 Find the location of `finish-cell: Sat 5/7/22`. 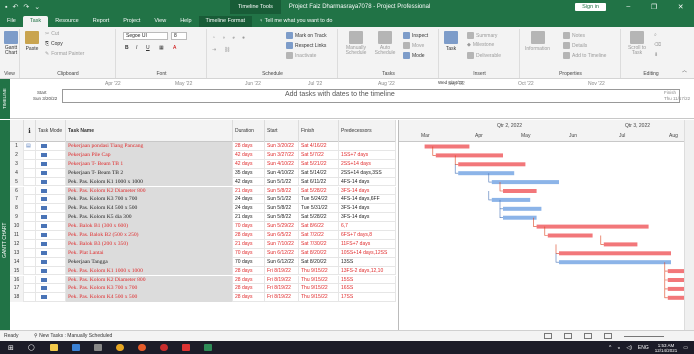

finish-cell: Sat 5/7/22 is located at coordinates (319, 155).